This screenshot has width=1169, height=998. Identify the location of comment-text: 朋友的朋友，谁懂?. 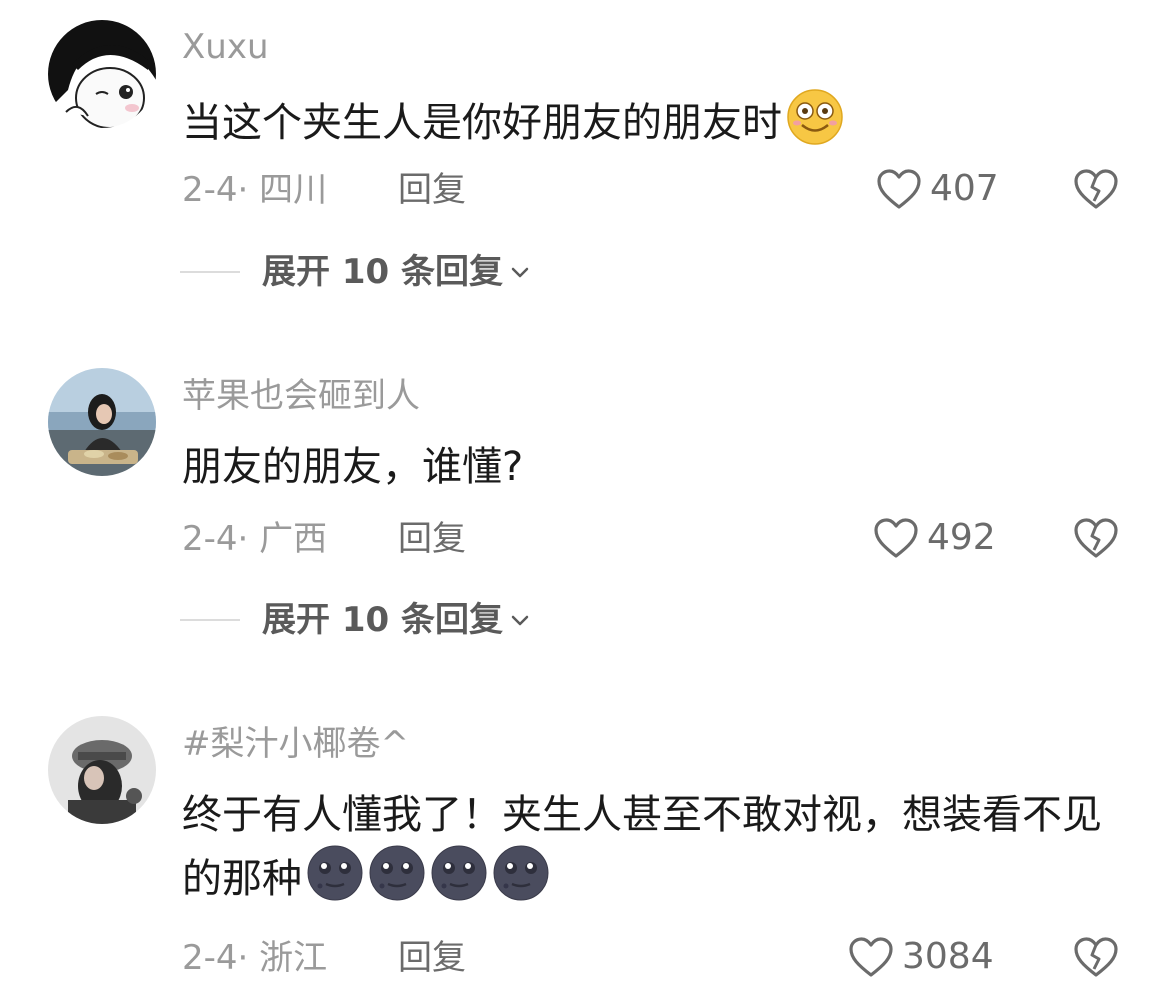
(652, 467).